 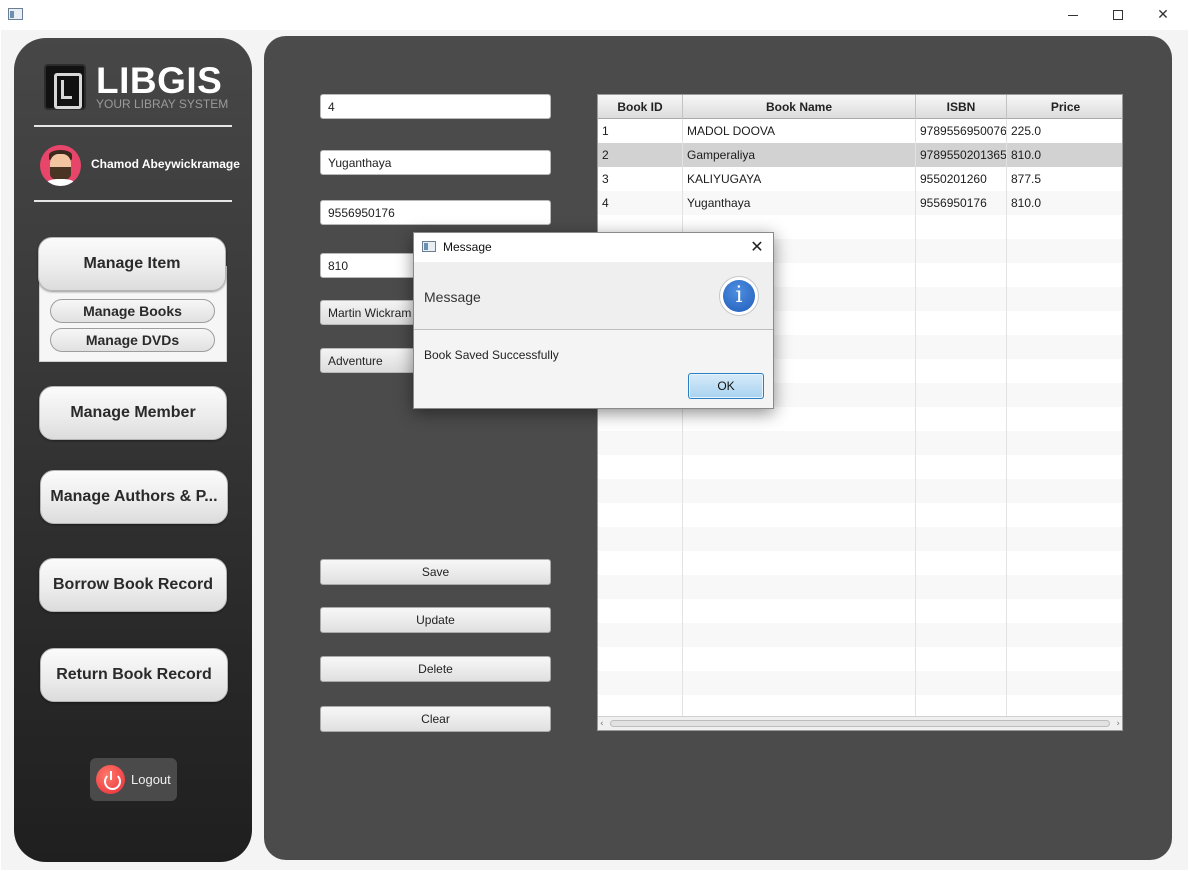 What do you see at coordinates (134, 675) in the screenshot?
I see `return-book-record-button: Return Book Record` at bounding box center [134, 675].